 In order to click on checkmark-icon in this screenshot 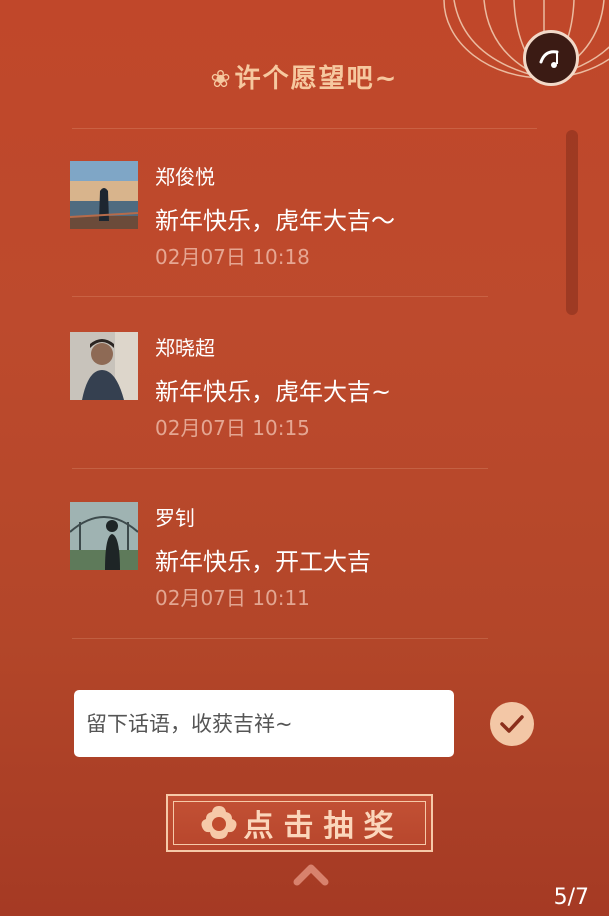, I will do `click(512, 724)`.